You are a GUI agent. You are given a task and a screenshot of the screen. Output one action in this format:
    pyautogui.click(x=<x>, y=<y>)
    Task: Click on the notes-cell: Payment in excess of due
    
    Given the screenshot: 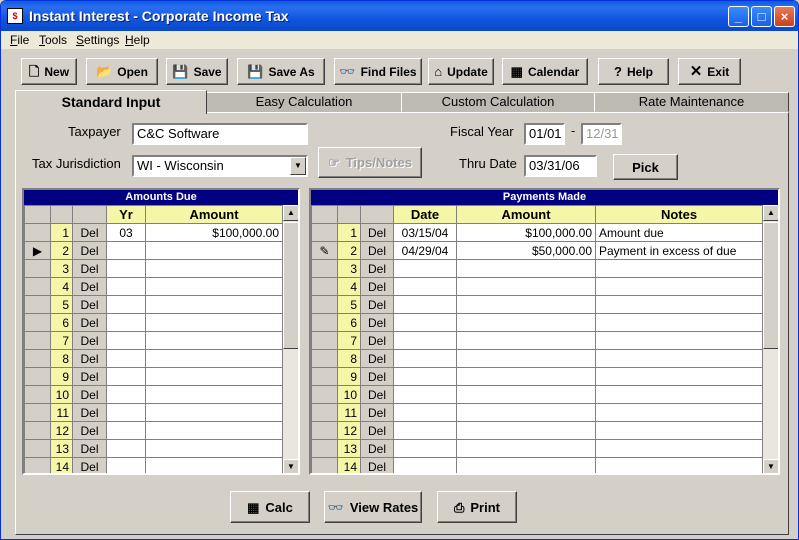 What is the action you would take?
    pyautogui.click(x=679, y=250)
    